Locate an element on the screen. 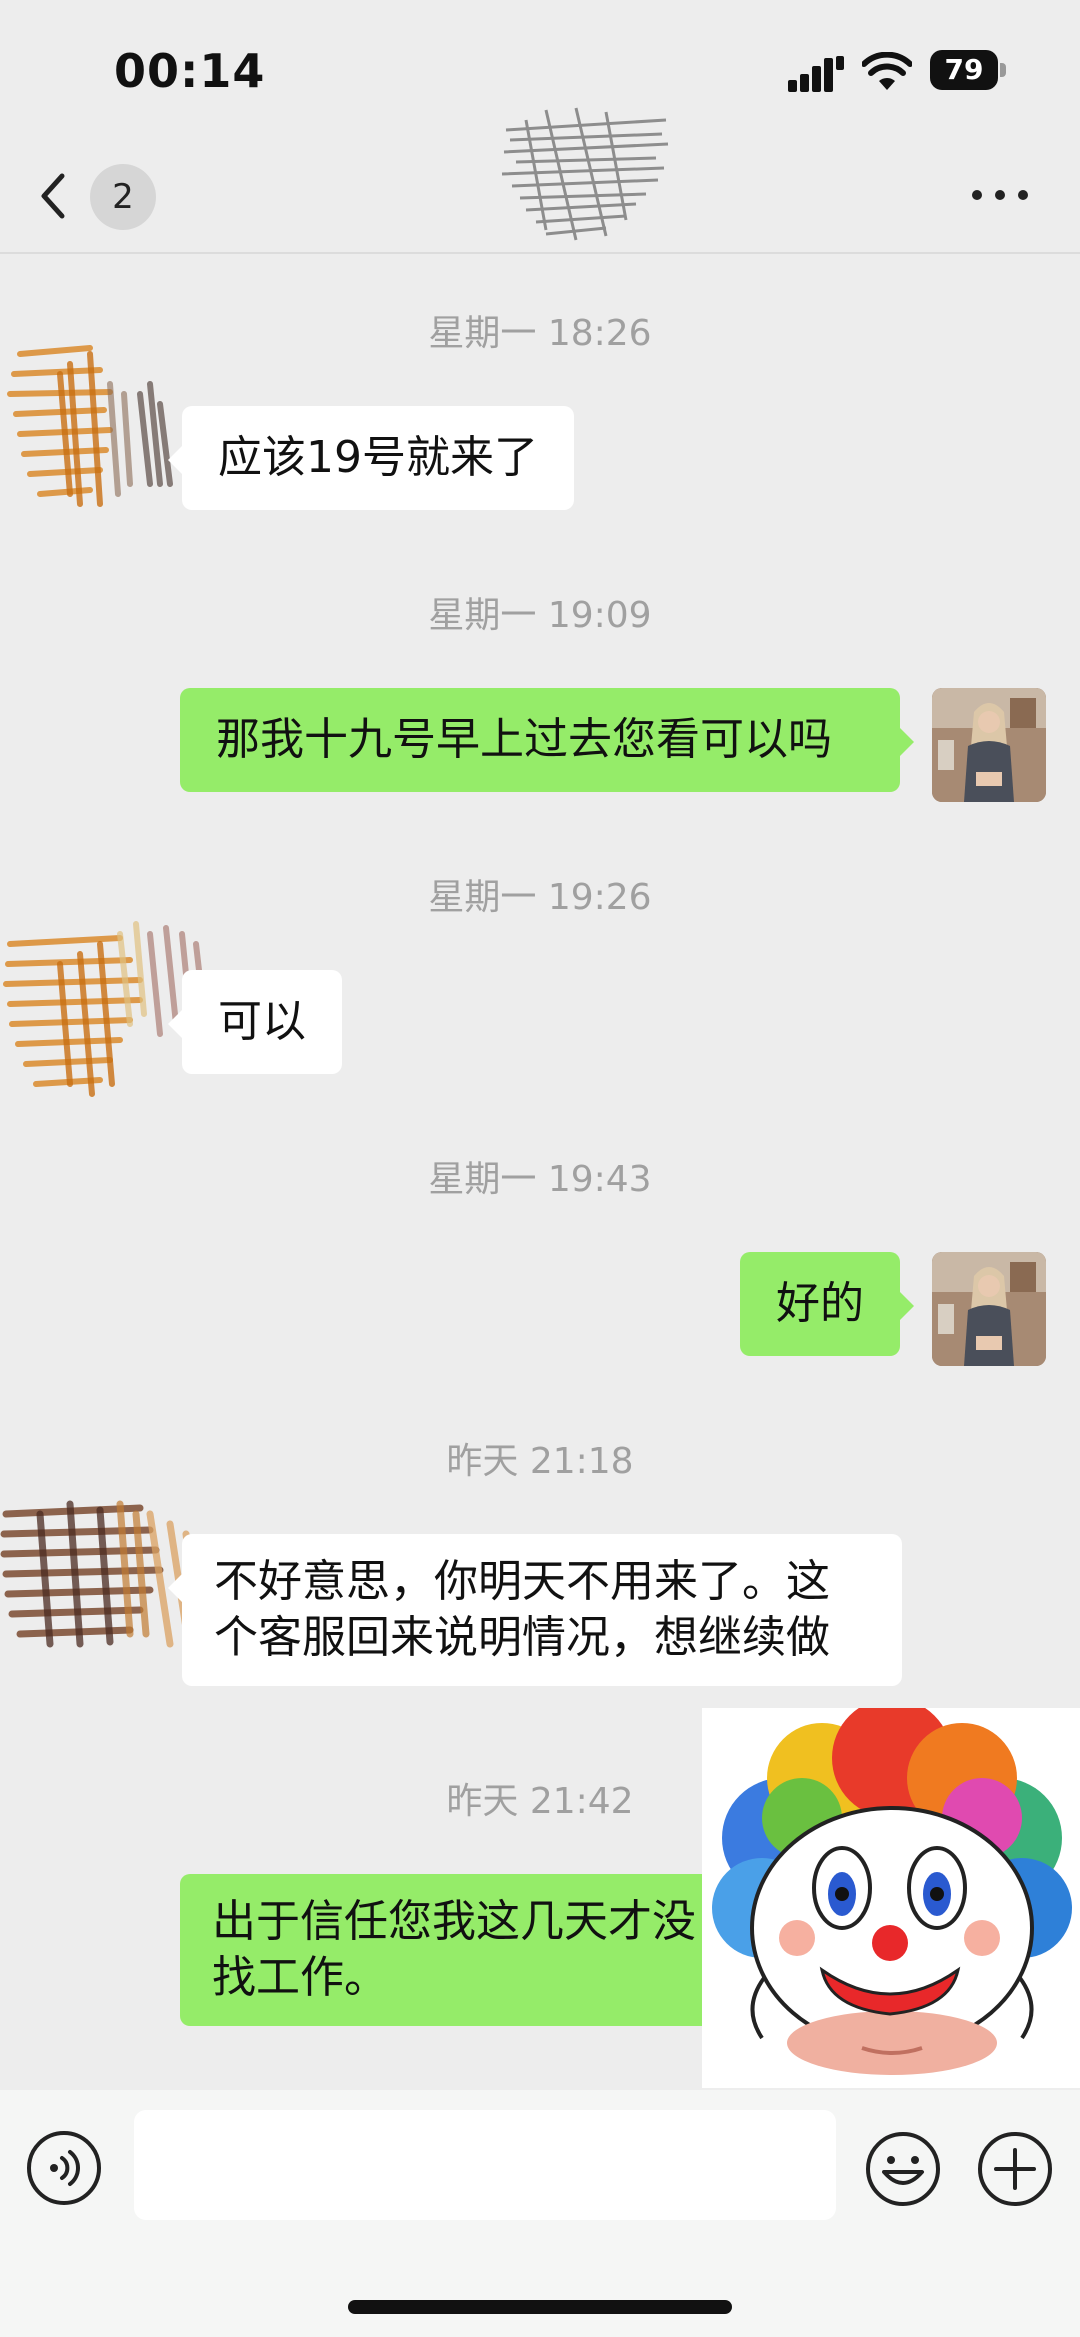 Image resolution: width=1080 pixels, height=2337 pixels. outgoing-message-bubble: 好的 is located at coordinates (827, 1304).